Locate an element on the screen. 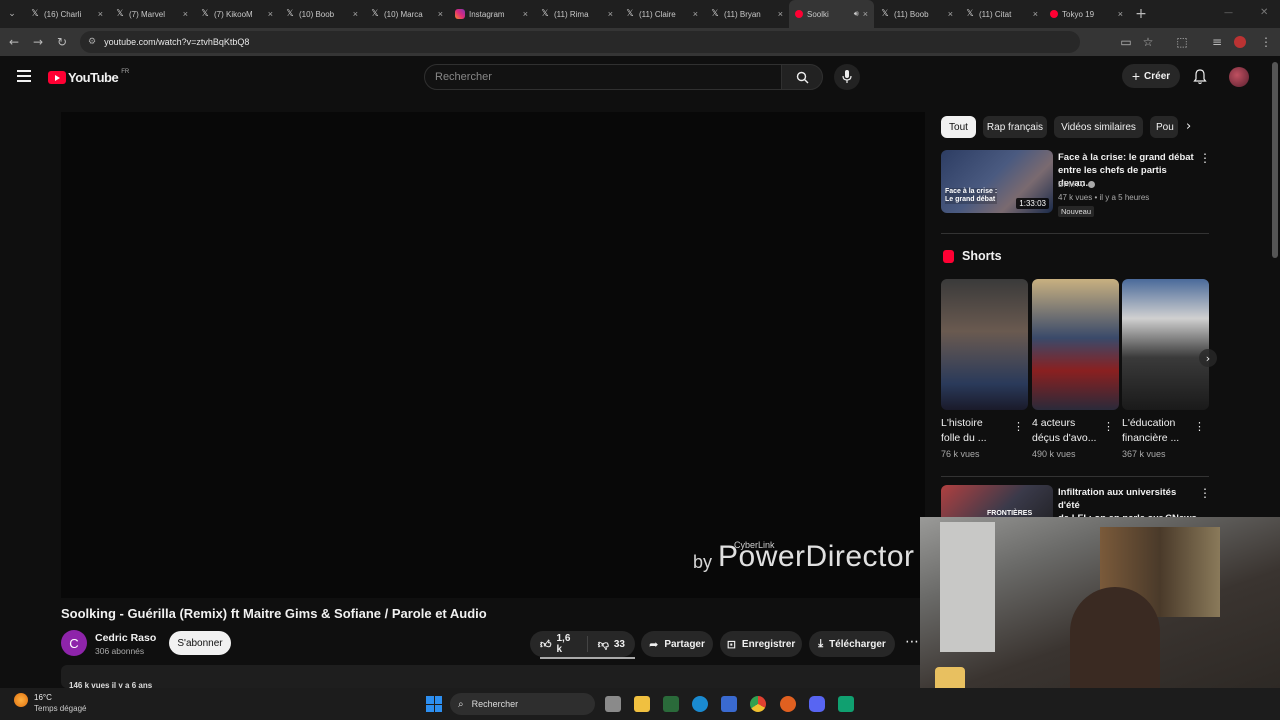 This screenshot has height=720, width=1280. install-app-icon: ▭ is located at coordinates (1126, 42).